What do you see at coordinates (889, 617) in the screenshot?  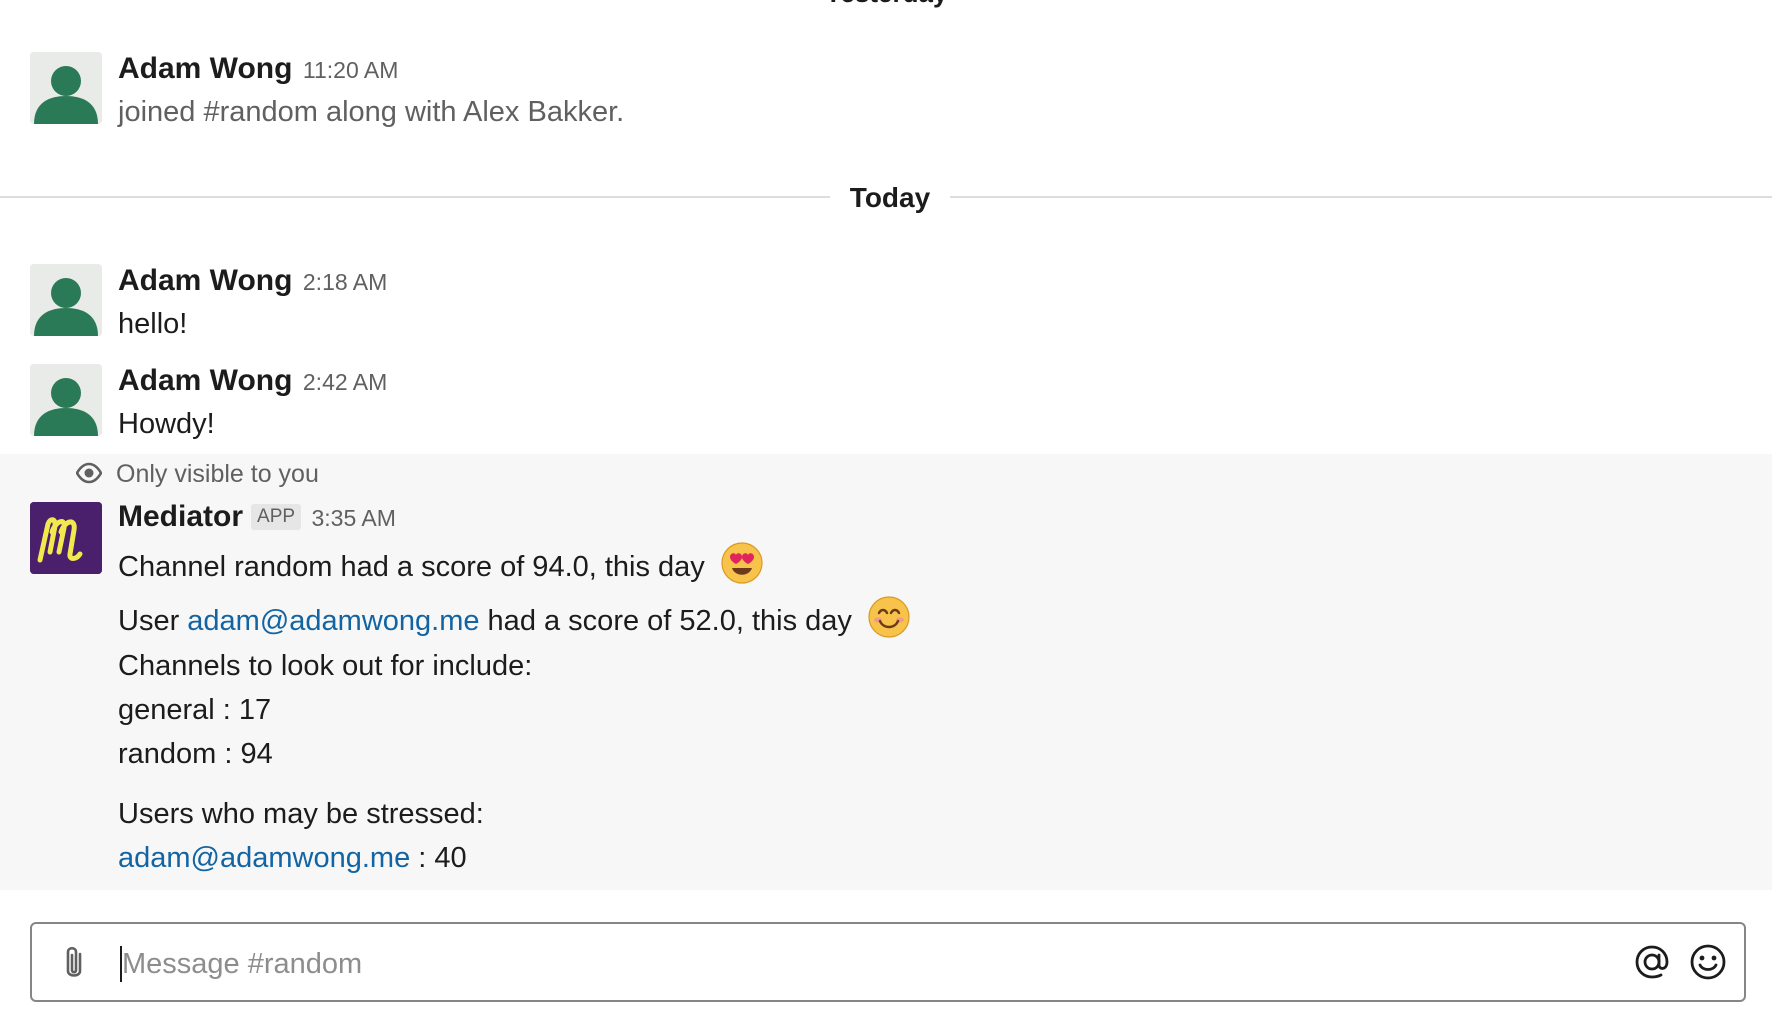 I see `smiling-emoji-icon` at bounding box center [889, 617].